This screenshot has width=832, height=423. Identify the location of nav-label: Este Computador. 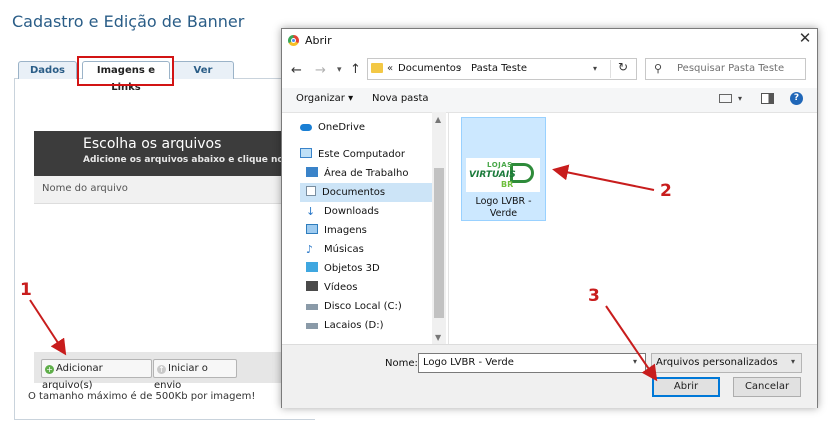
(361, 154).